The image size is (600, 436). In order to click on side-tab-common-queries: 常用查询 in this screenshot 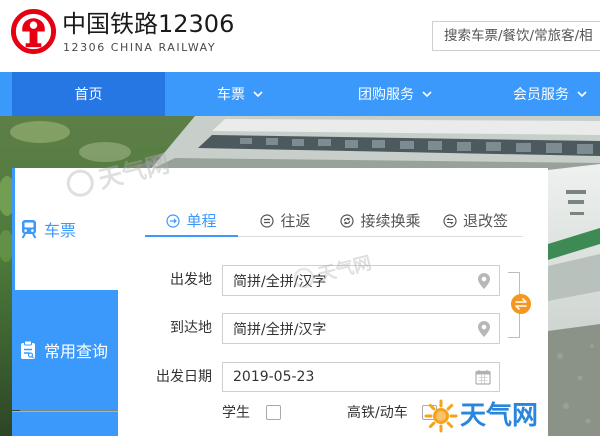, I will do `click(65, 350)`.